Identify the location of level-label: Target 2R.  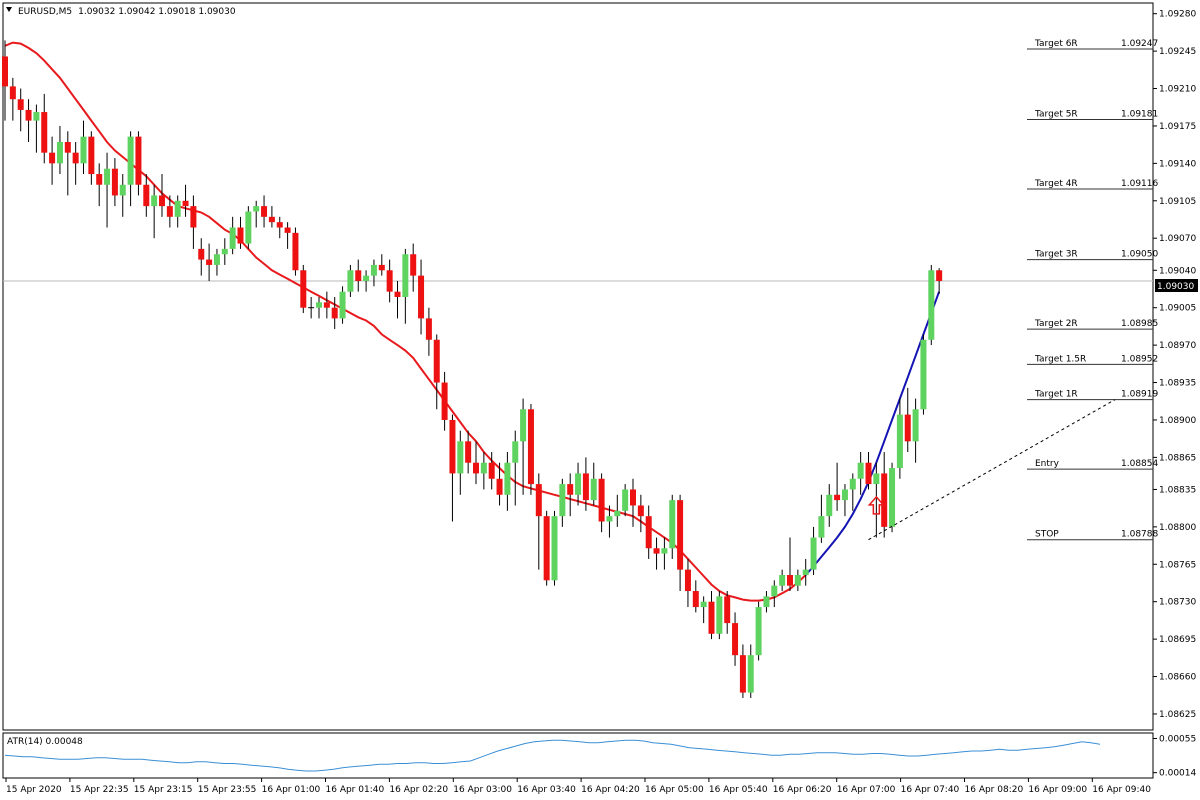
(1056, 324).